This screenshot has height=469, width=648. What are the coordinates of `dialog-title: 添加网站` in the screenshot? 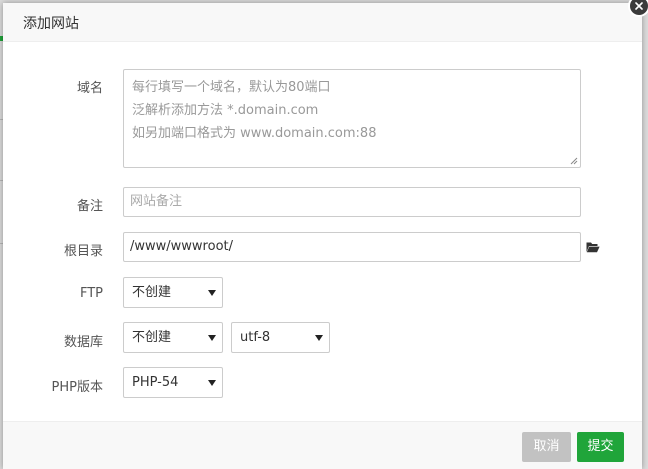 It's located at (51, 24).